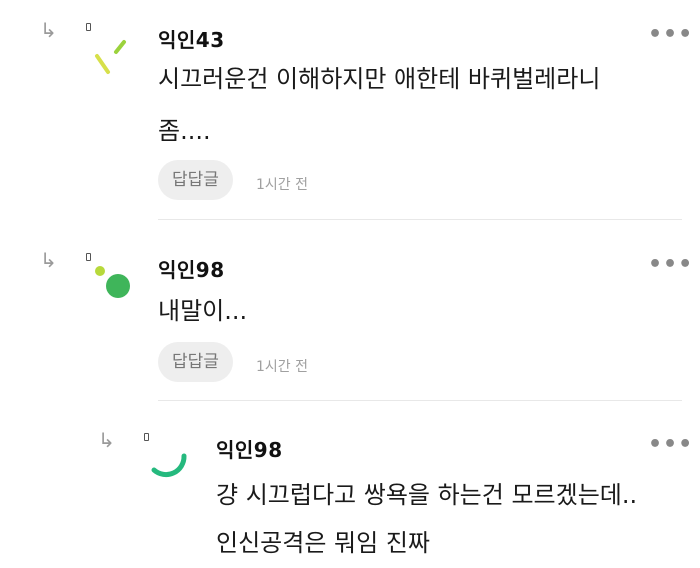  I want to click on nickname: 익인43, so click(191, 38).